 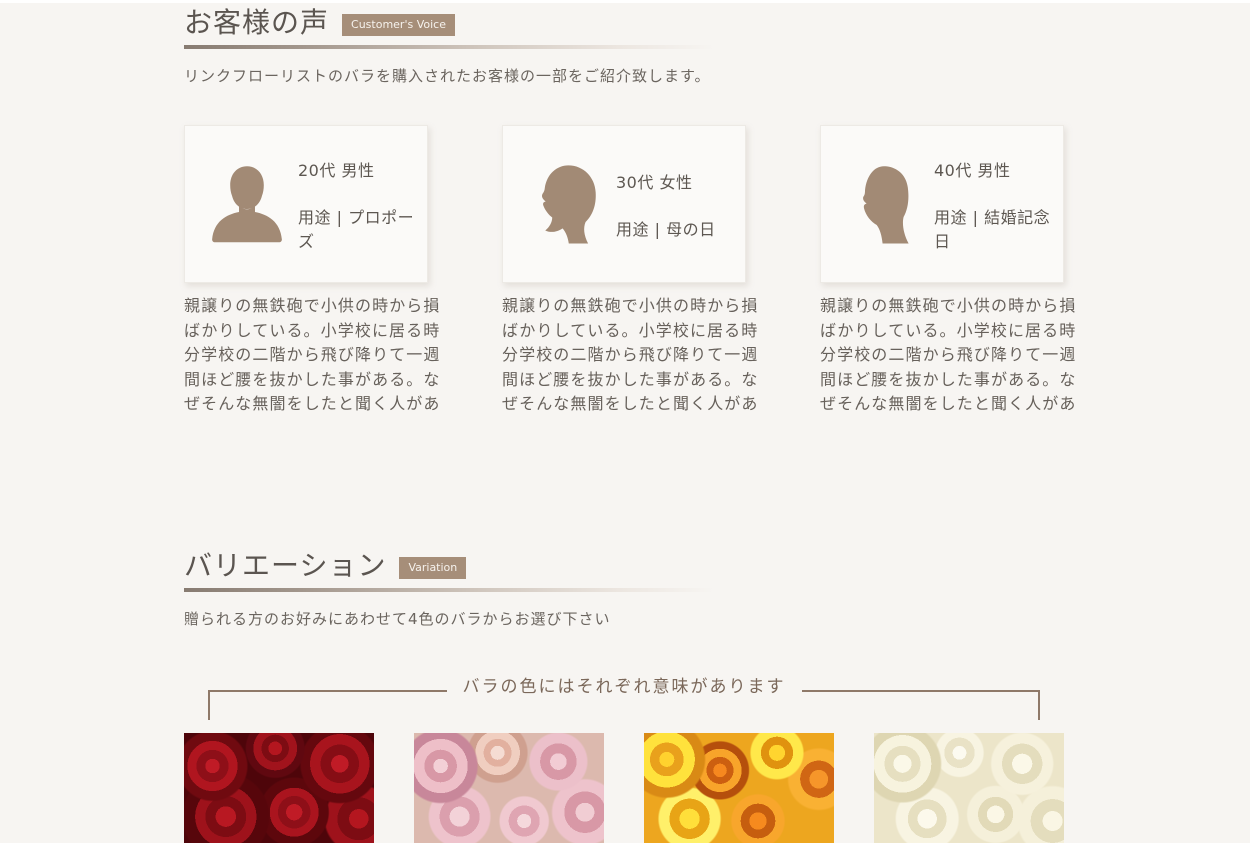 What do you see at coordinates (336, 170) in the screenshot?
I see `card-profile-label: 20代 男性` at bounding box center [336, 170].